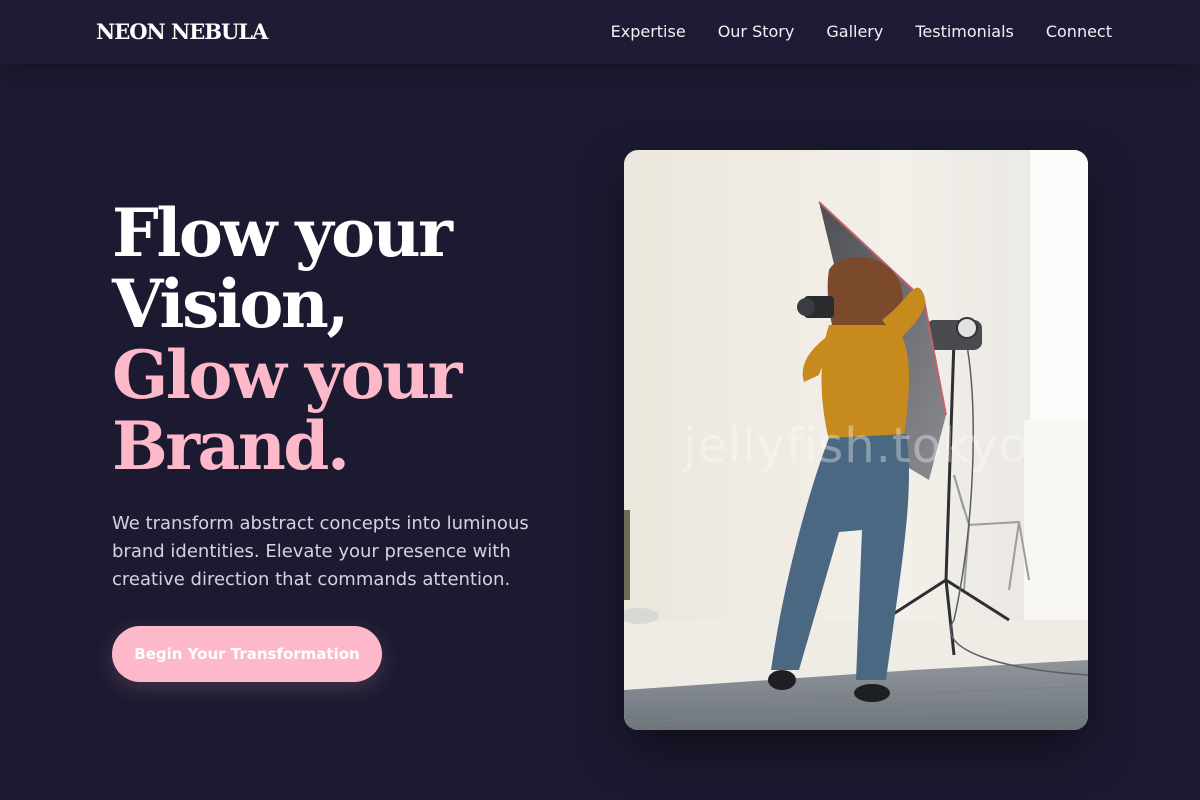  I want to click on nav-link-our-story: Our Story, so click(756, 32).